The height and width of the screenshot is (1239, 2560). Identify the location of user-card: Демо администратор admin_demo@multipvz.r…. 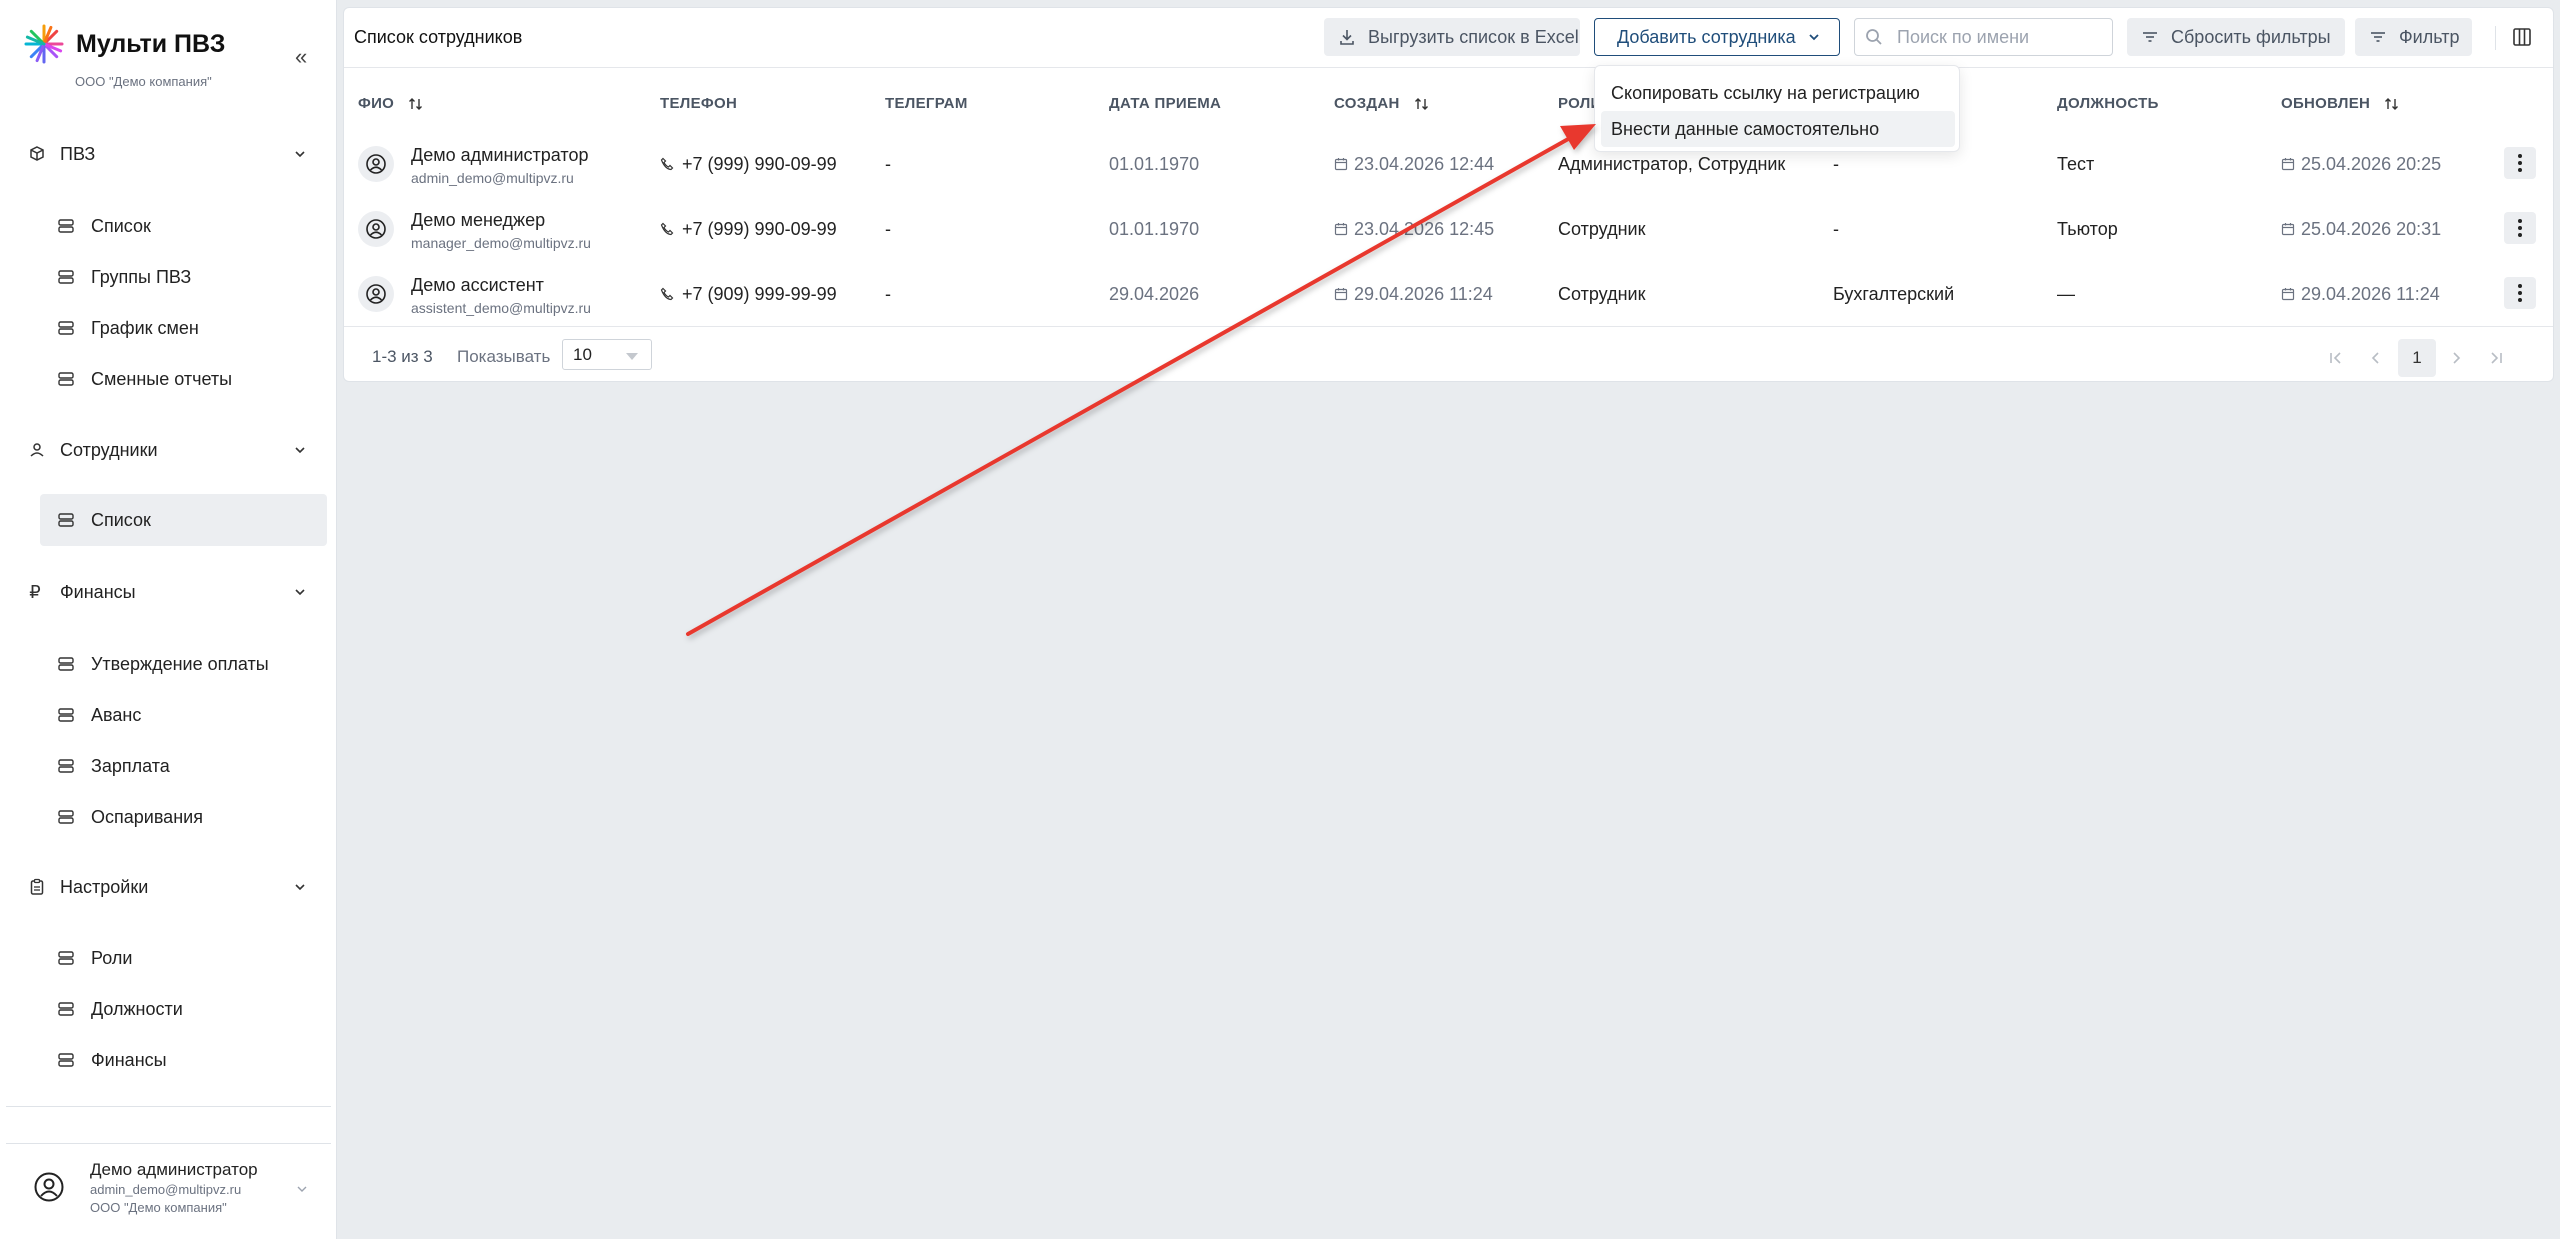
(168, 1192).